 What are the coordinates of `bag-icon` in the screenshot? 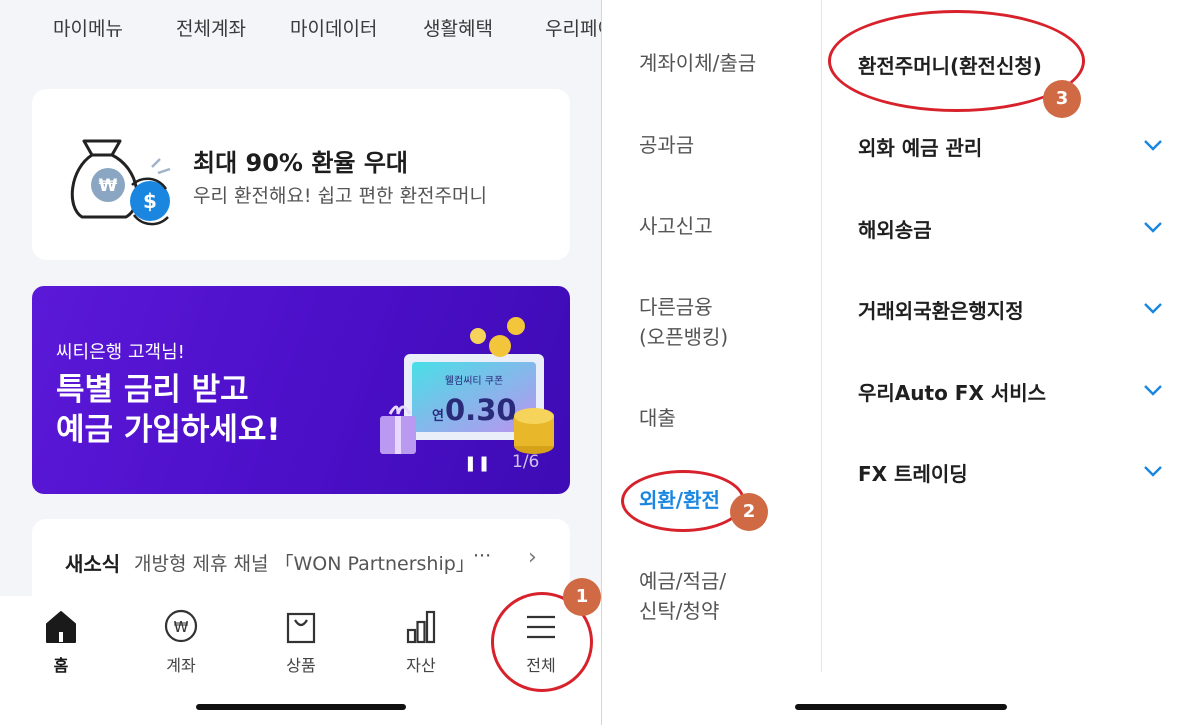 It's located at (301, 628).